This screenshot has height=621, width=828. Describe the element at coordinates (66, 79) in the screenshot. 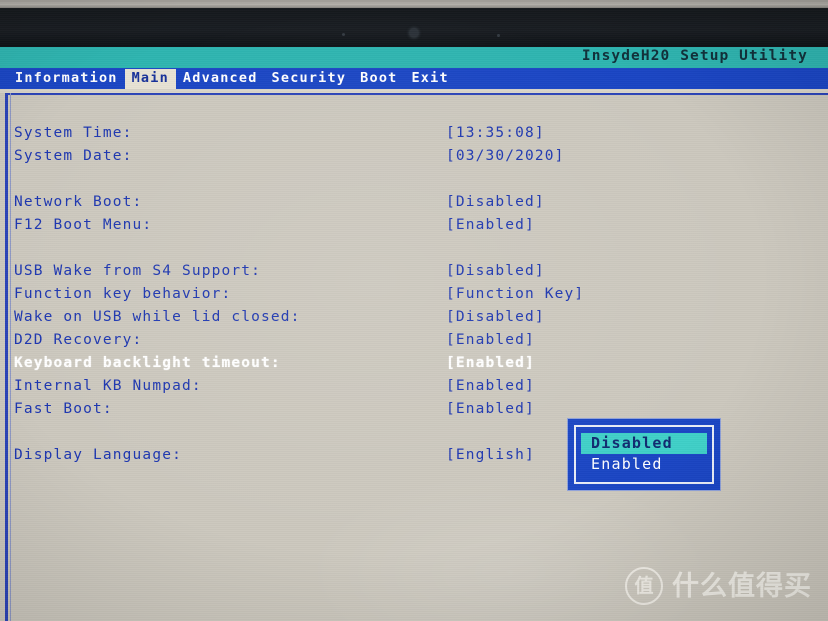

I see `menu-item-information: Information` at that location.